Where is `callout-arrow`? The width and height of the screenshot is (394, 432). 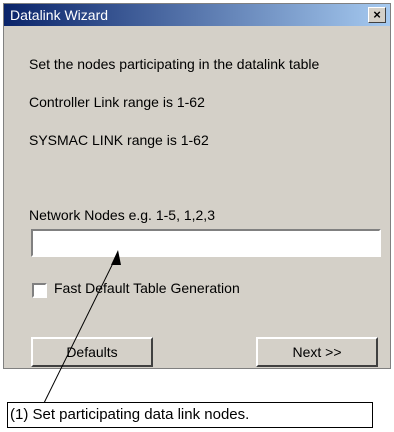 callout-arrow is located at coordinates (82, 327).